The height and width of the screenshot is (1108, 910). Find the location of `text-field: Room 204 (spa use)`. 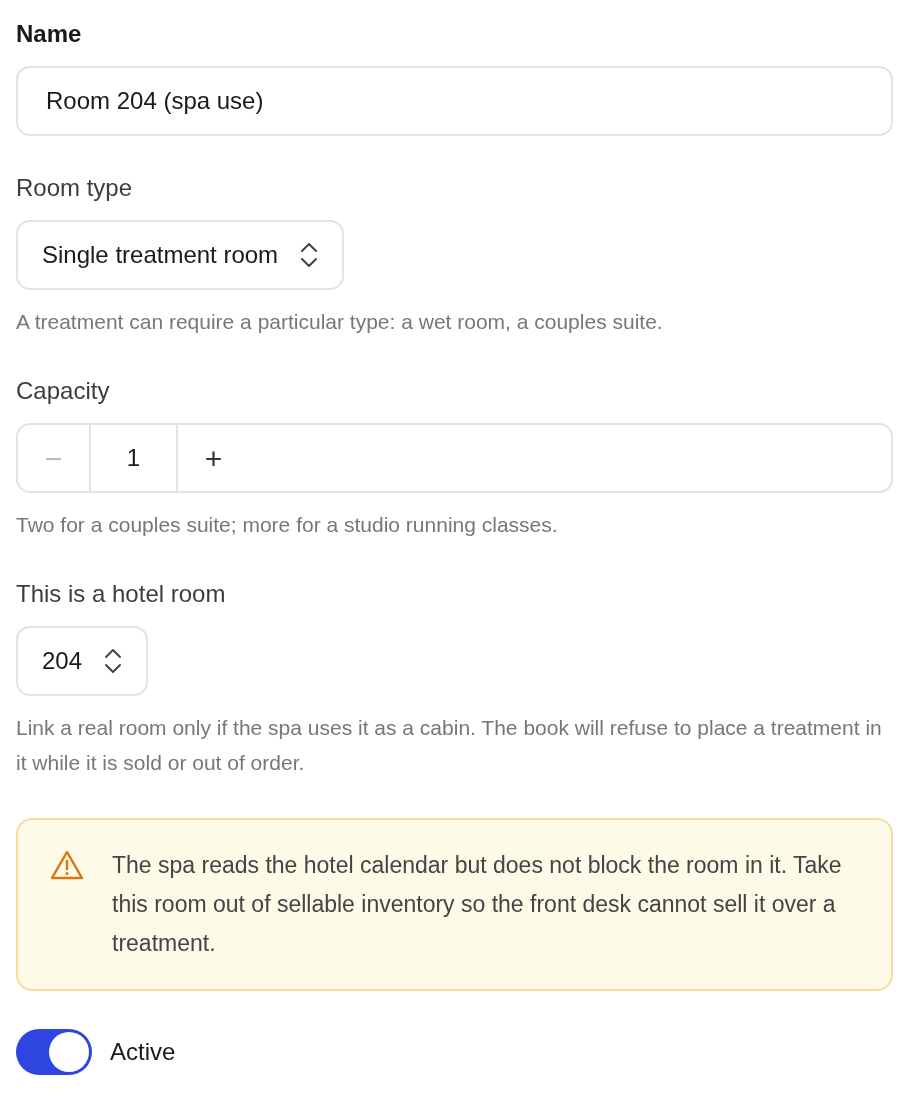

text-field: Room 204 (spa use) is located at coordinates (454, 101).